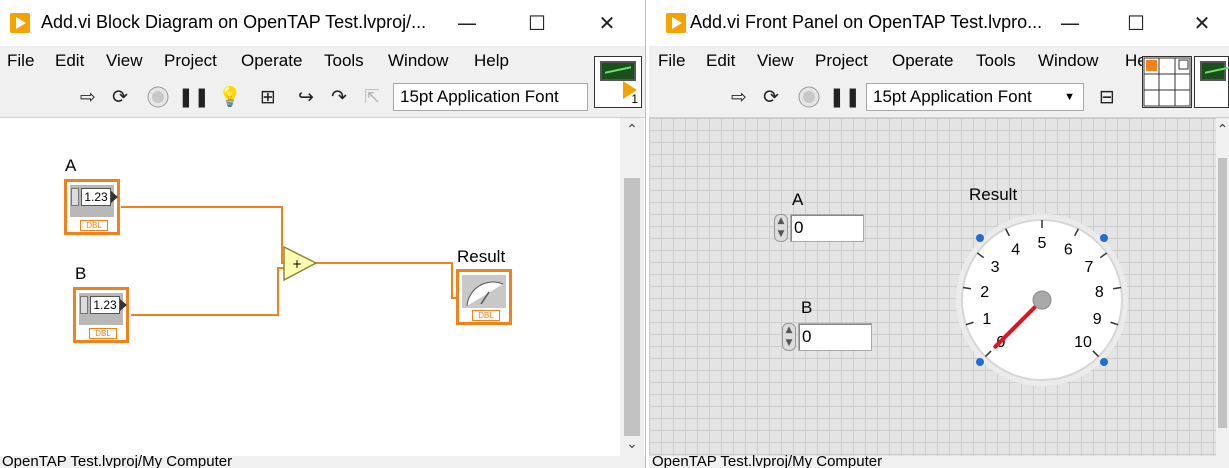  Describe the element at coordinates (103, 333) in the screenshot. I see `terminal-b-type: DBL` at that location.